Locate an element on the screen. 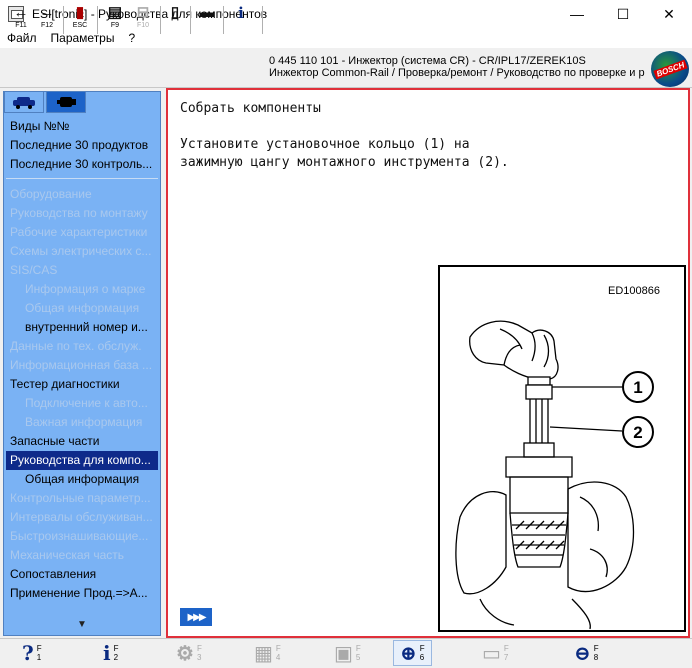  exit-icon: ▮ is located at coordinates (80, 12).